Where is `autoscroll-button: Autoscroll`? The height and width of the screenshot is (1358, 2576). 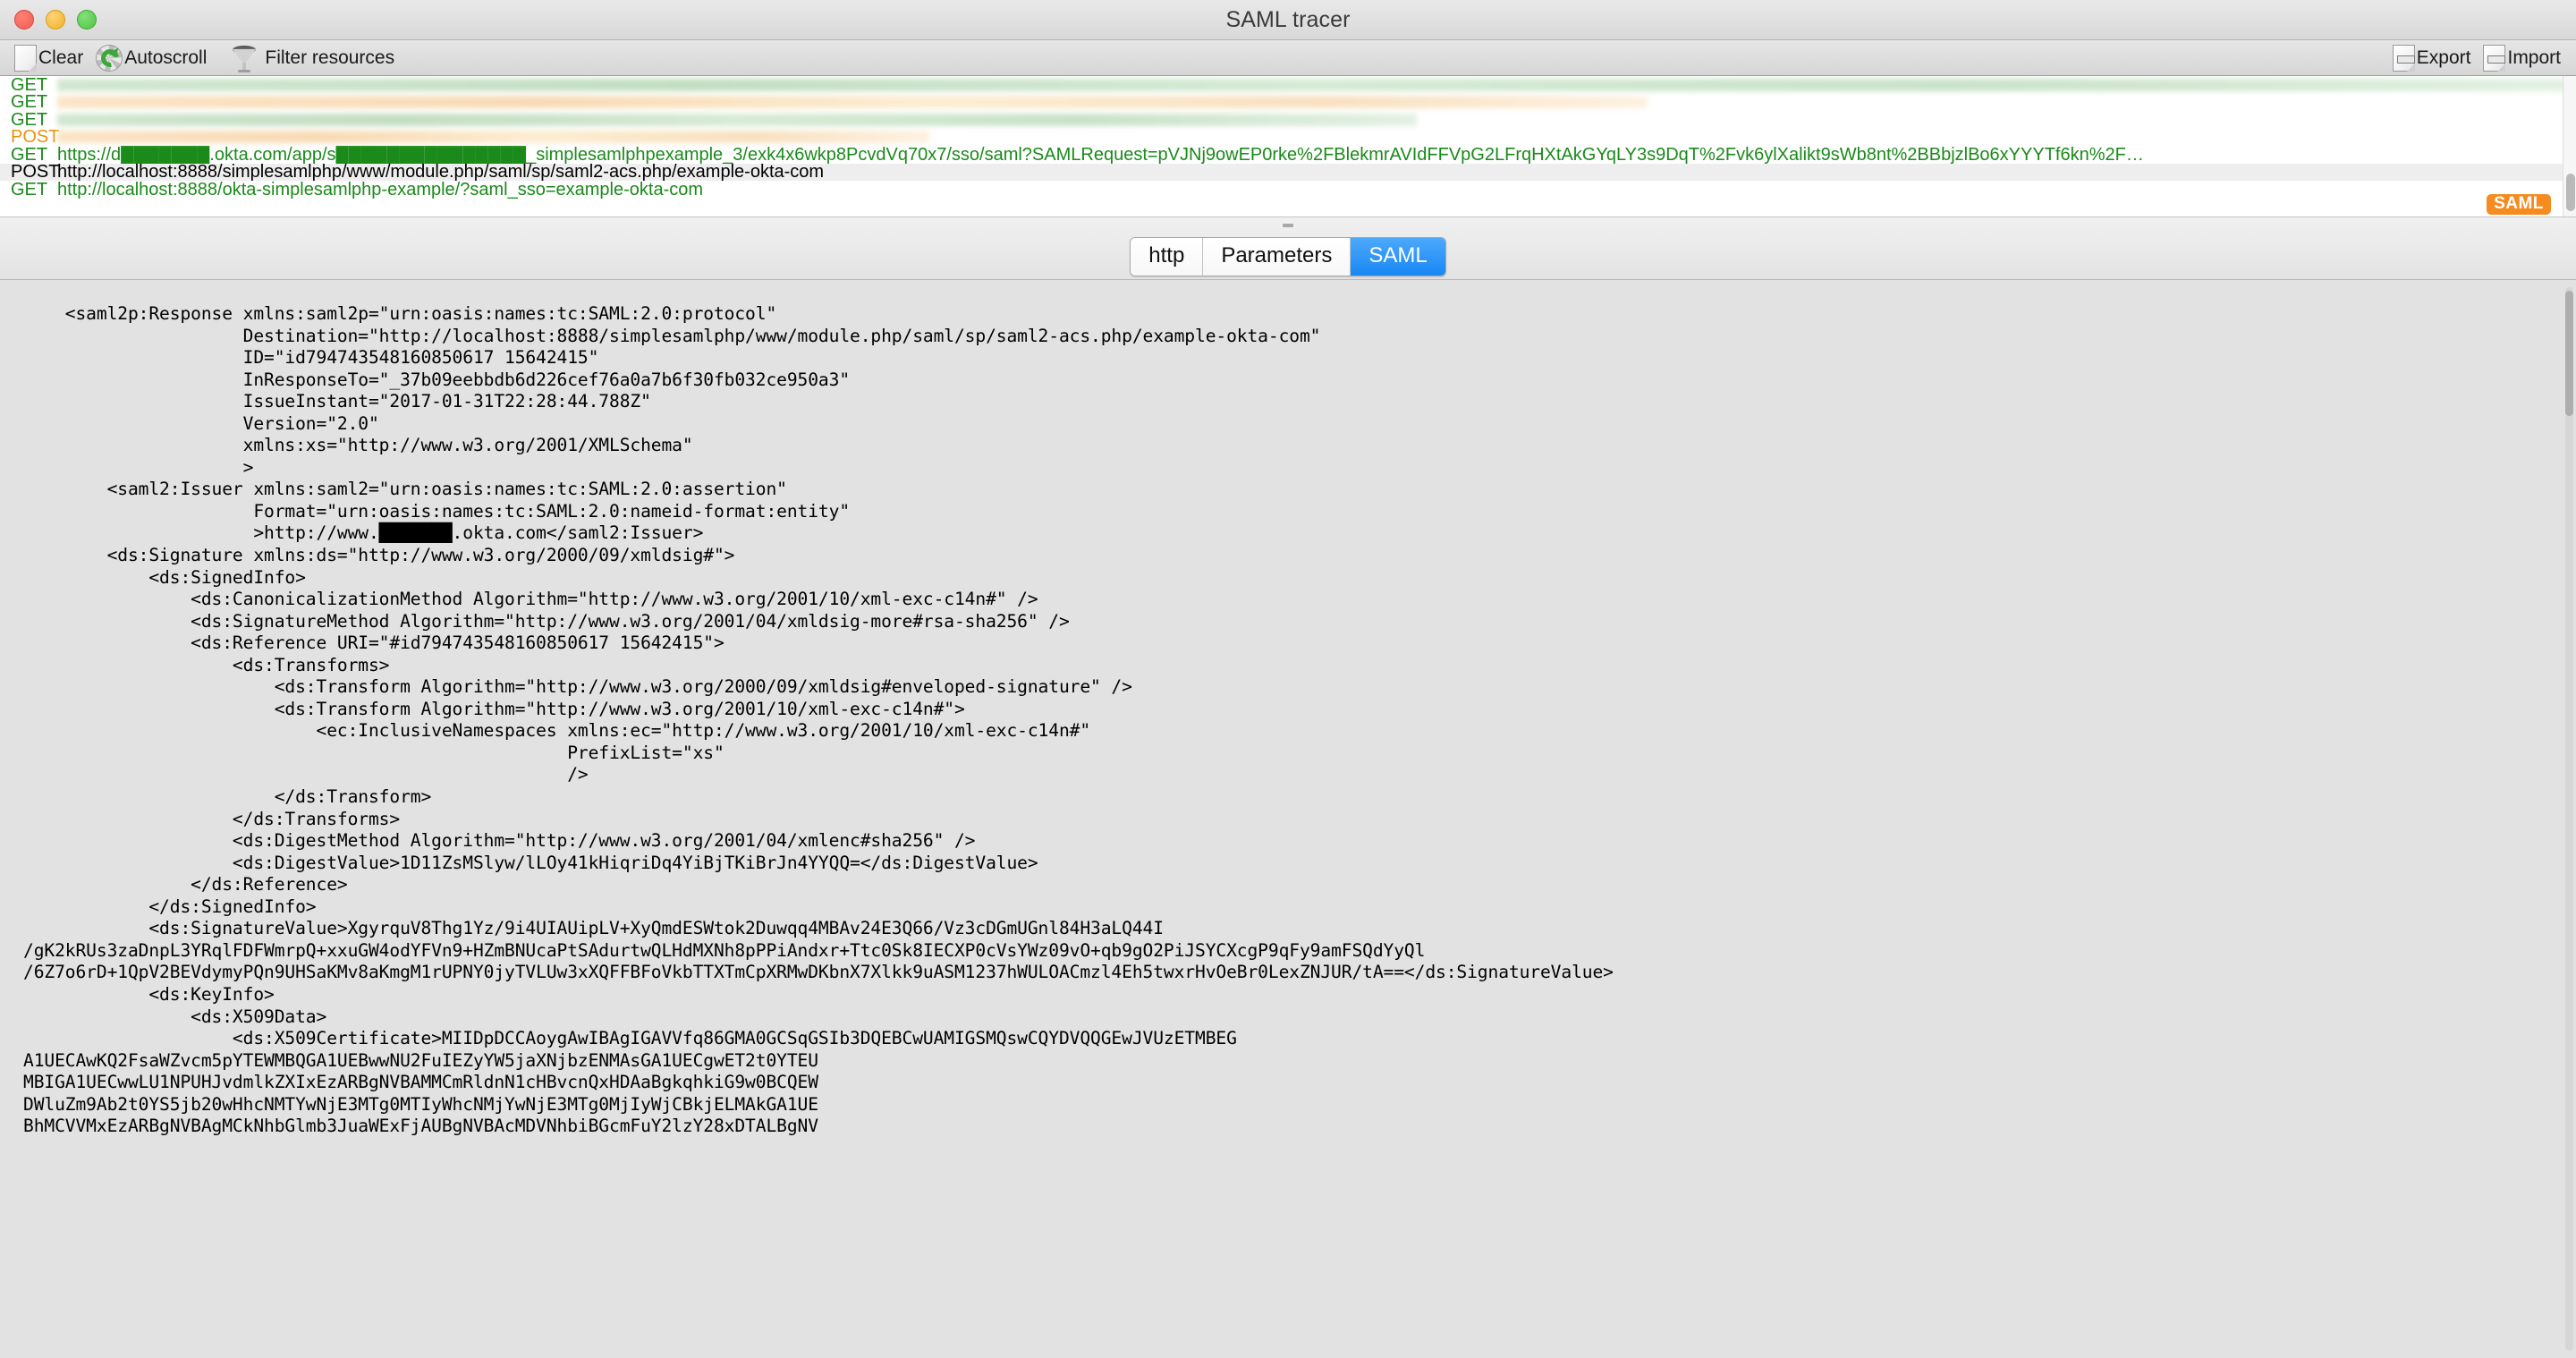
autoscroll-button: Autoscroll is located at coordinates (151, 58).